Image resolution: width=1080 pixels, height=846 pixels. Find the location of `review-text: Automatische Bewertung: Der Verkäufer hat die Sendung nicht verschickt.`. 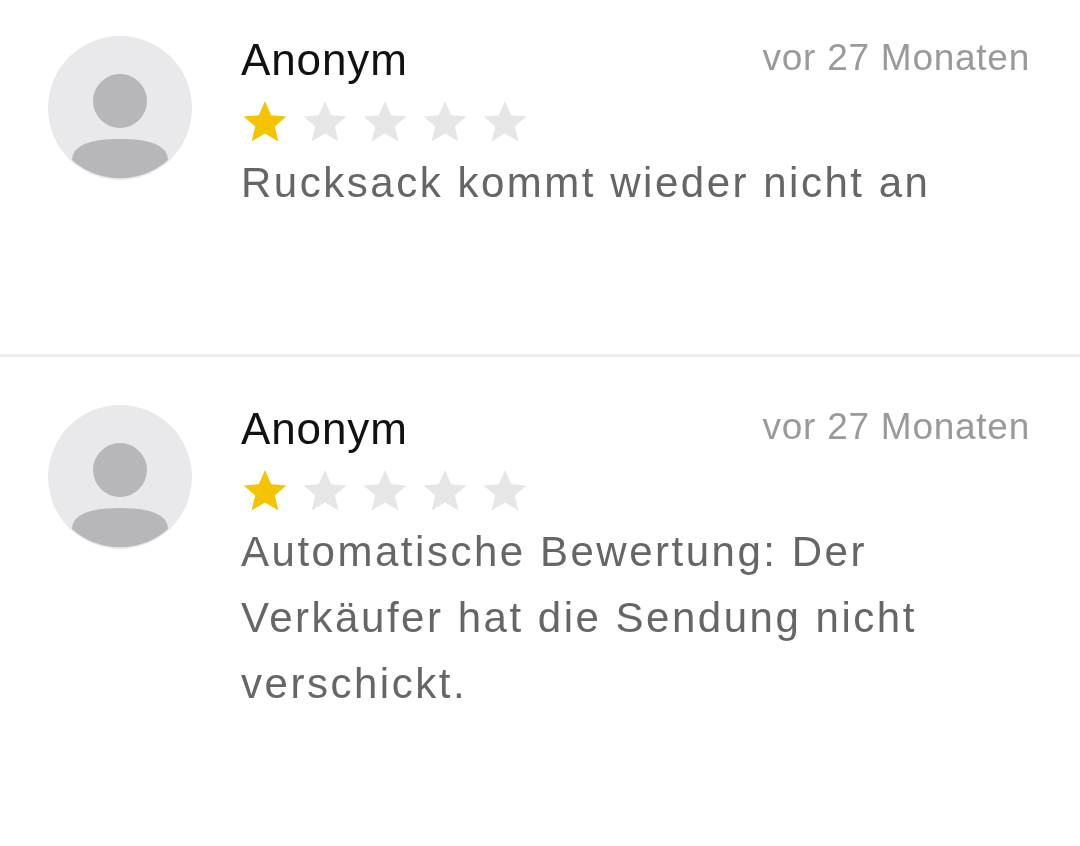

review-text: Automatische Bewertung: Der Verkäufer hat die Sendung nicht verschickt. is located at coordinates (579, 618).